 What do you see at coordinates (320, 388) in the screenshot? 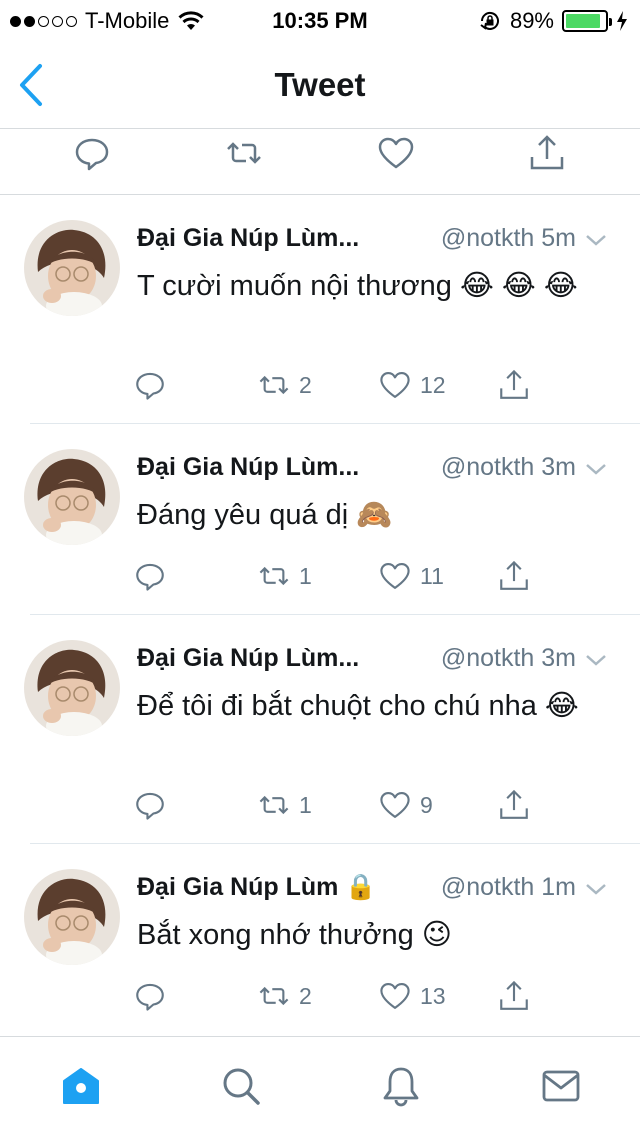
I see `tweet-actions: 2 12` at bounding box center [320, 388].